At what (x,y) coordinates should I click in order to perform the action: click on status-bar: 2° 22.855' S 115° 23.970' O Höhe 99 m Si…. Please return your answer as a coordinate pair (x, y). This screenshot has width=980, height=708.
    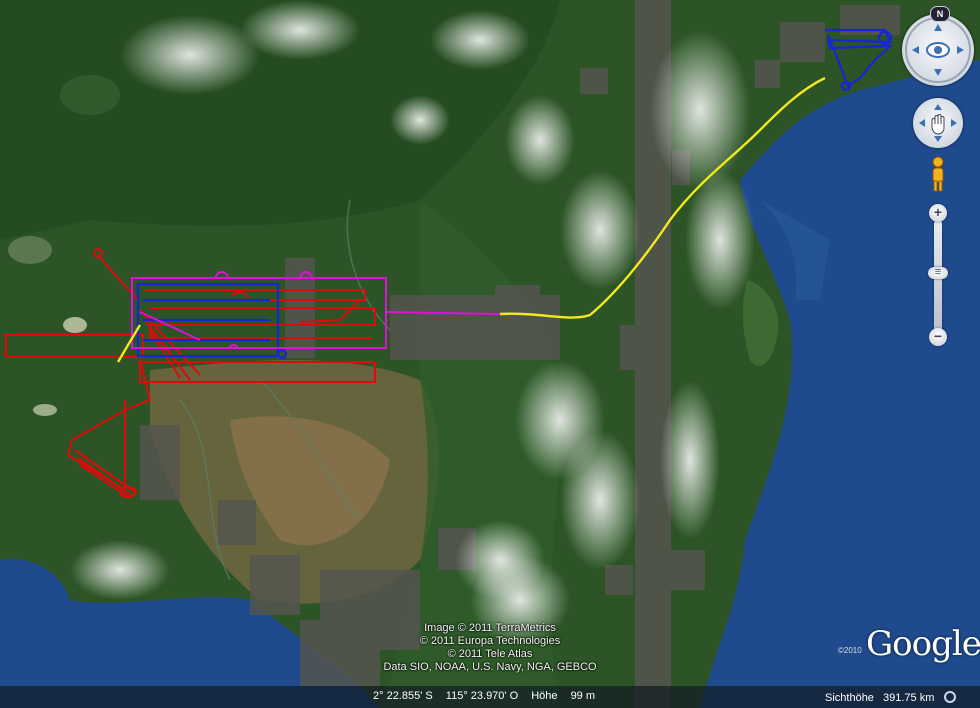
    Looking at the image, I should click on (490, 697).